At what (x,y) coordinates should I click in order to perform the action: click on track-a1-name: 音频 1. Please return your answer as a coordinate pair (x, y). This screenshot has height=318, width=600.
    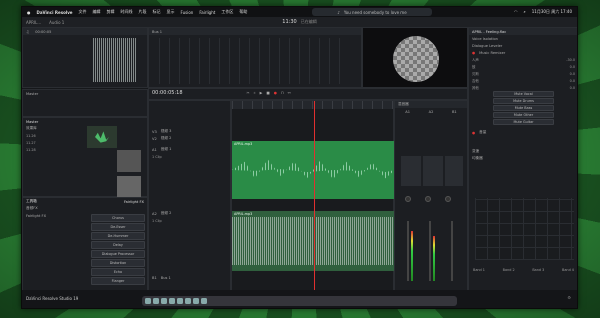
    Looking at the image, I should click on (166, 149).